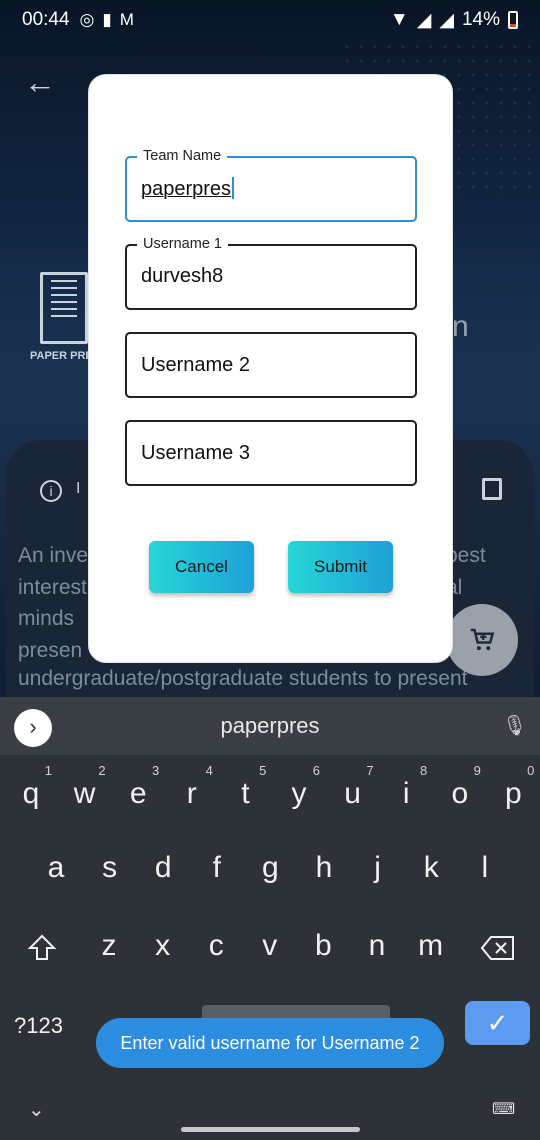 This screenshot has width=540, height=1140. I want to click on key-f: f, so click(217, 868).